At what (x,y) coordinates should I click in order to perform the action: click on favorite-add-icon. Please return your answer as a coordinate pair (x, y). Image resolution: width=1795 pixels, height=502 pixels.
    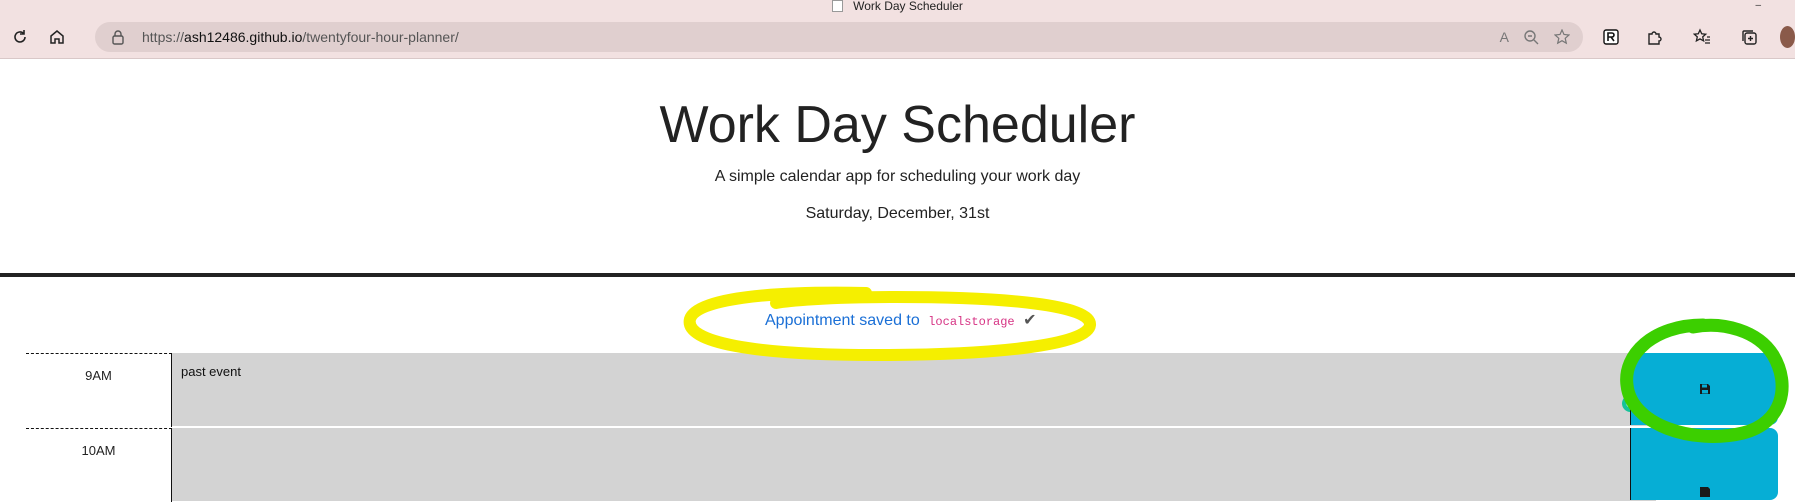
    Looking at the image, I should click on (1562, 38).